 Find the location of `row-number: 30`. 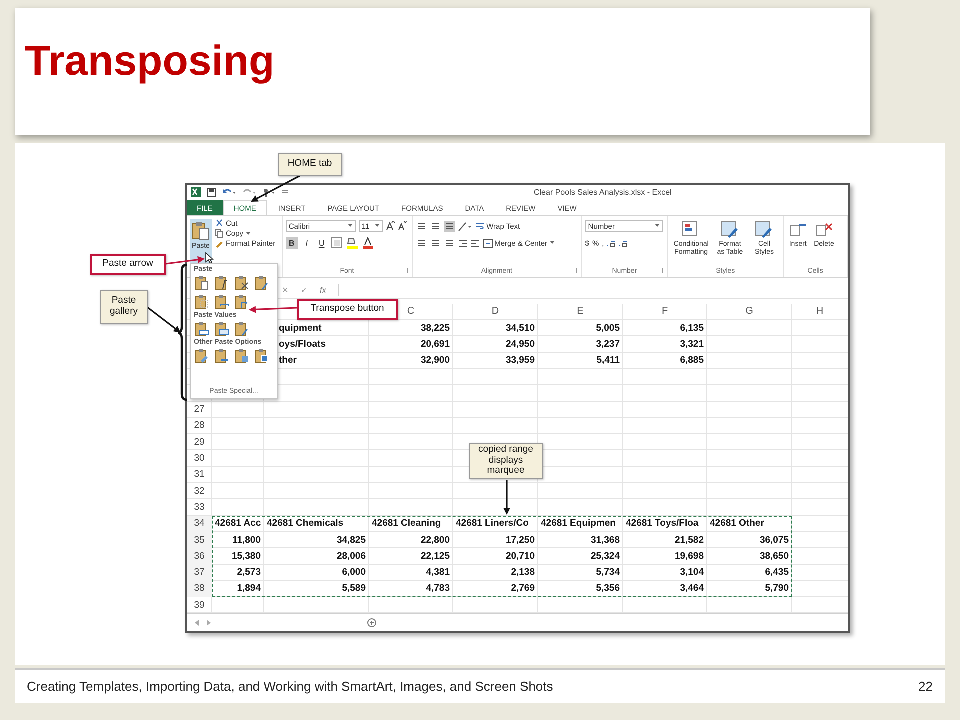

row-number: 30 is located at coordinates (199, 458).